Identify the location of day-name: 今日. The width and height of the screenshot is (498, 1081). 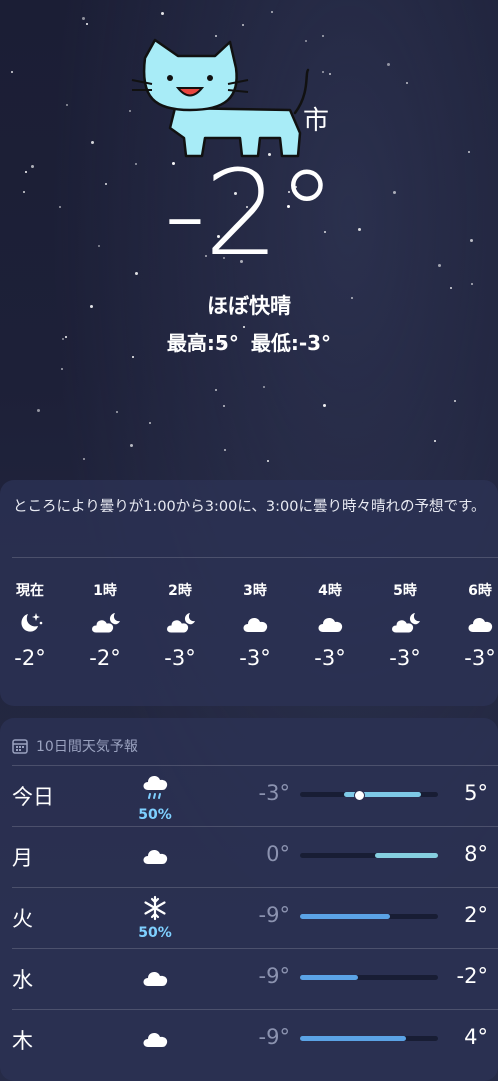
(33, 797).